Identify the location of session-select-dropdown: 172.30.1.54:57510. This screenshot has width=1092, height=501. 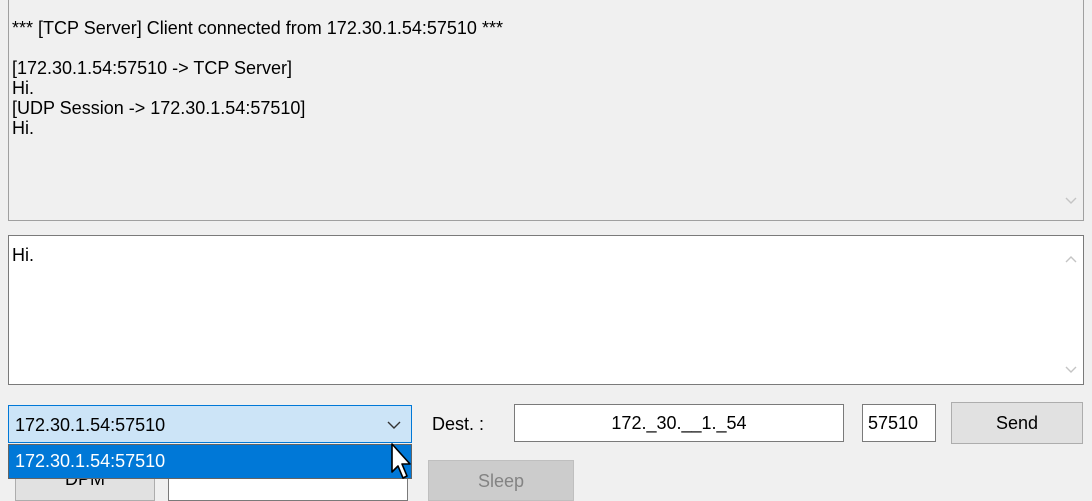
(210, 461).